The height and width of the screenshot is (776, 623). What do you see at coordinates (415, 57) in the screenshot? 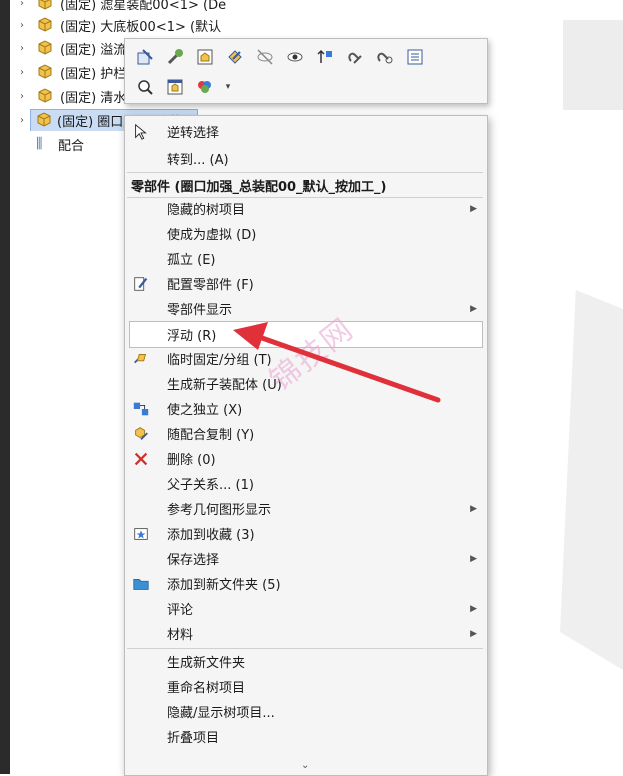
I see `properties-icon` at bounding box center [415, 57].